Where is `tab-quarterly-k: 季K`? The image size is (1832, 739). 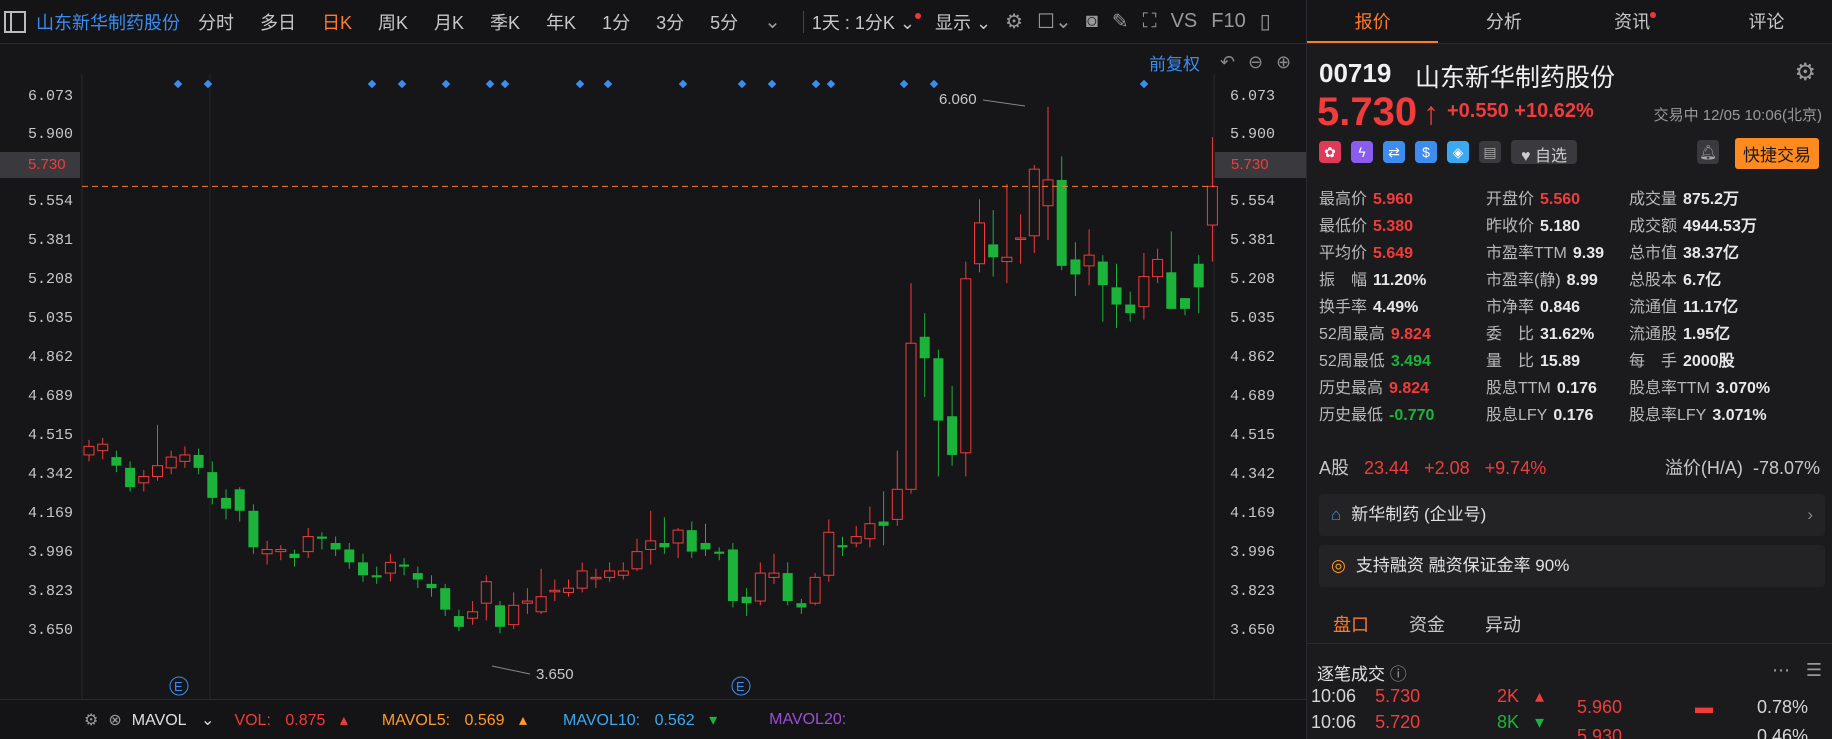 tab-quarterly-k: 季K is located at coordinates (505, 22).